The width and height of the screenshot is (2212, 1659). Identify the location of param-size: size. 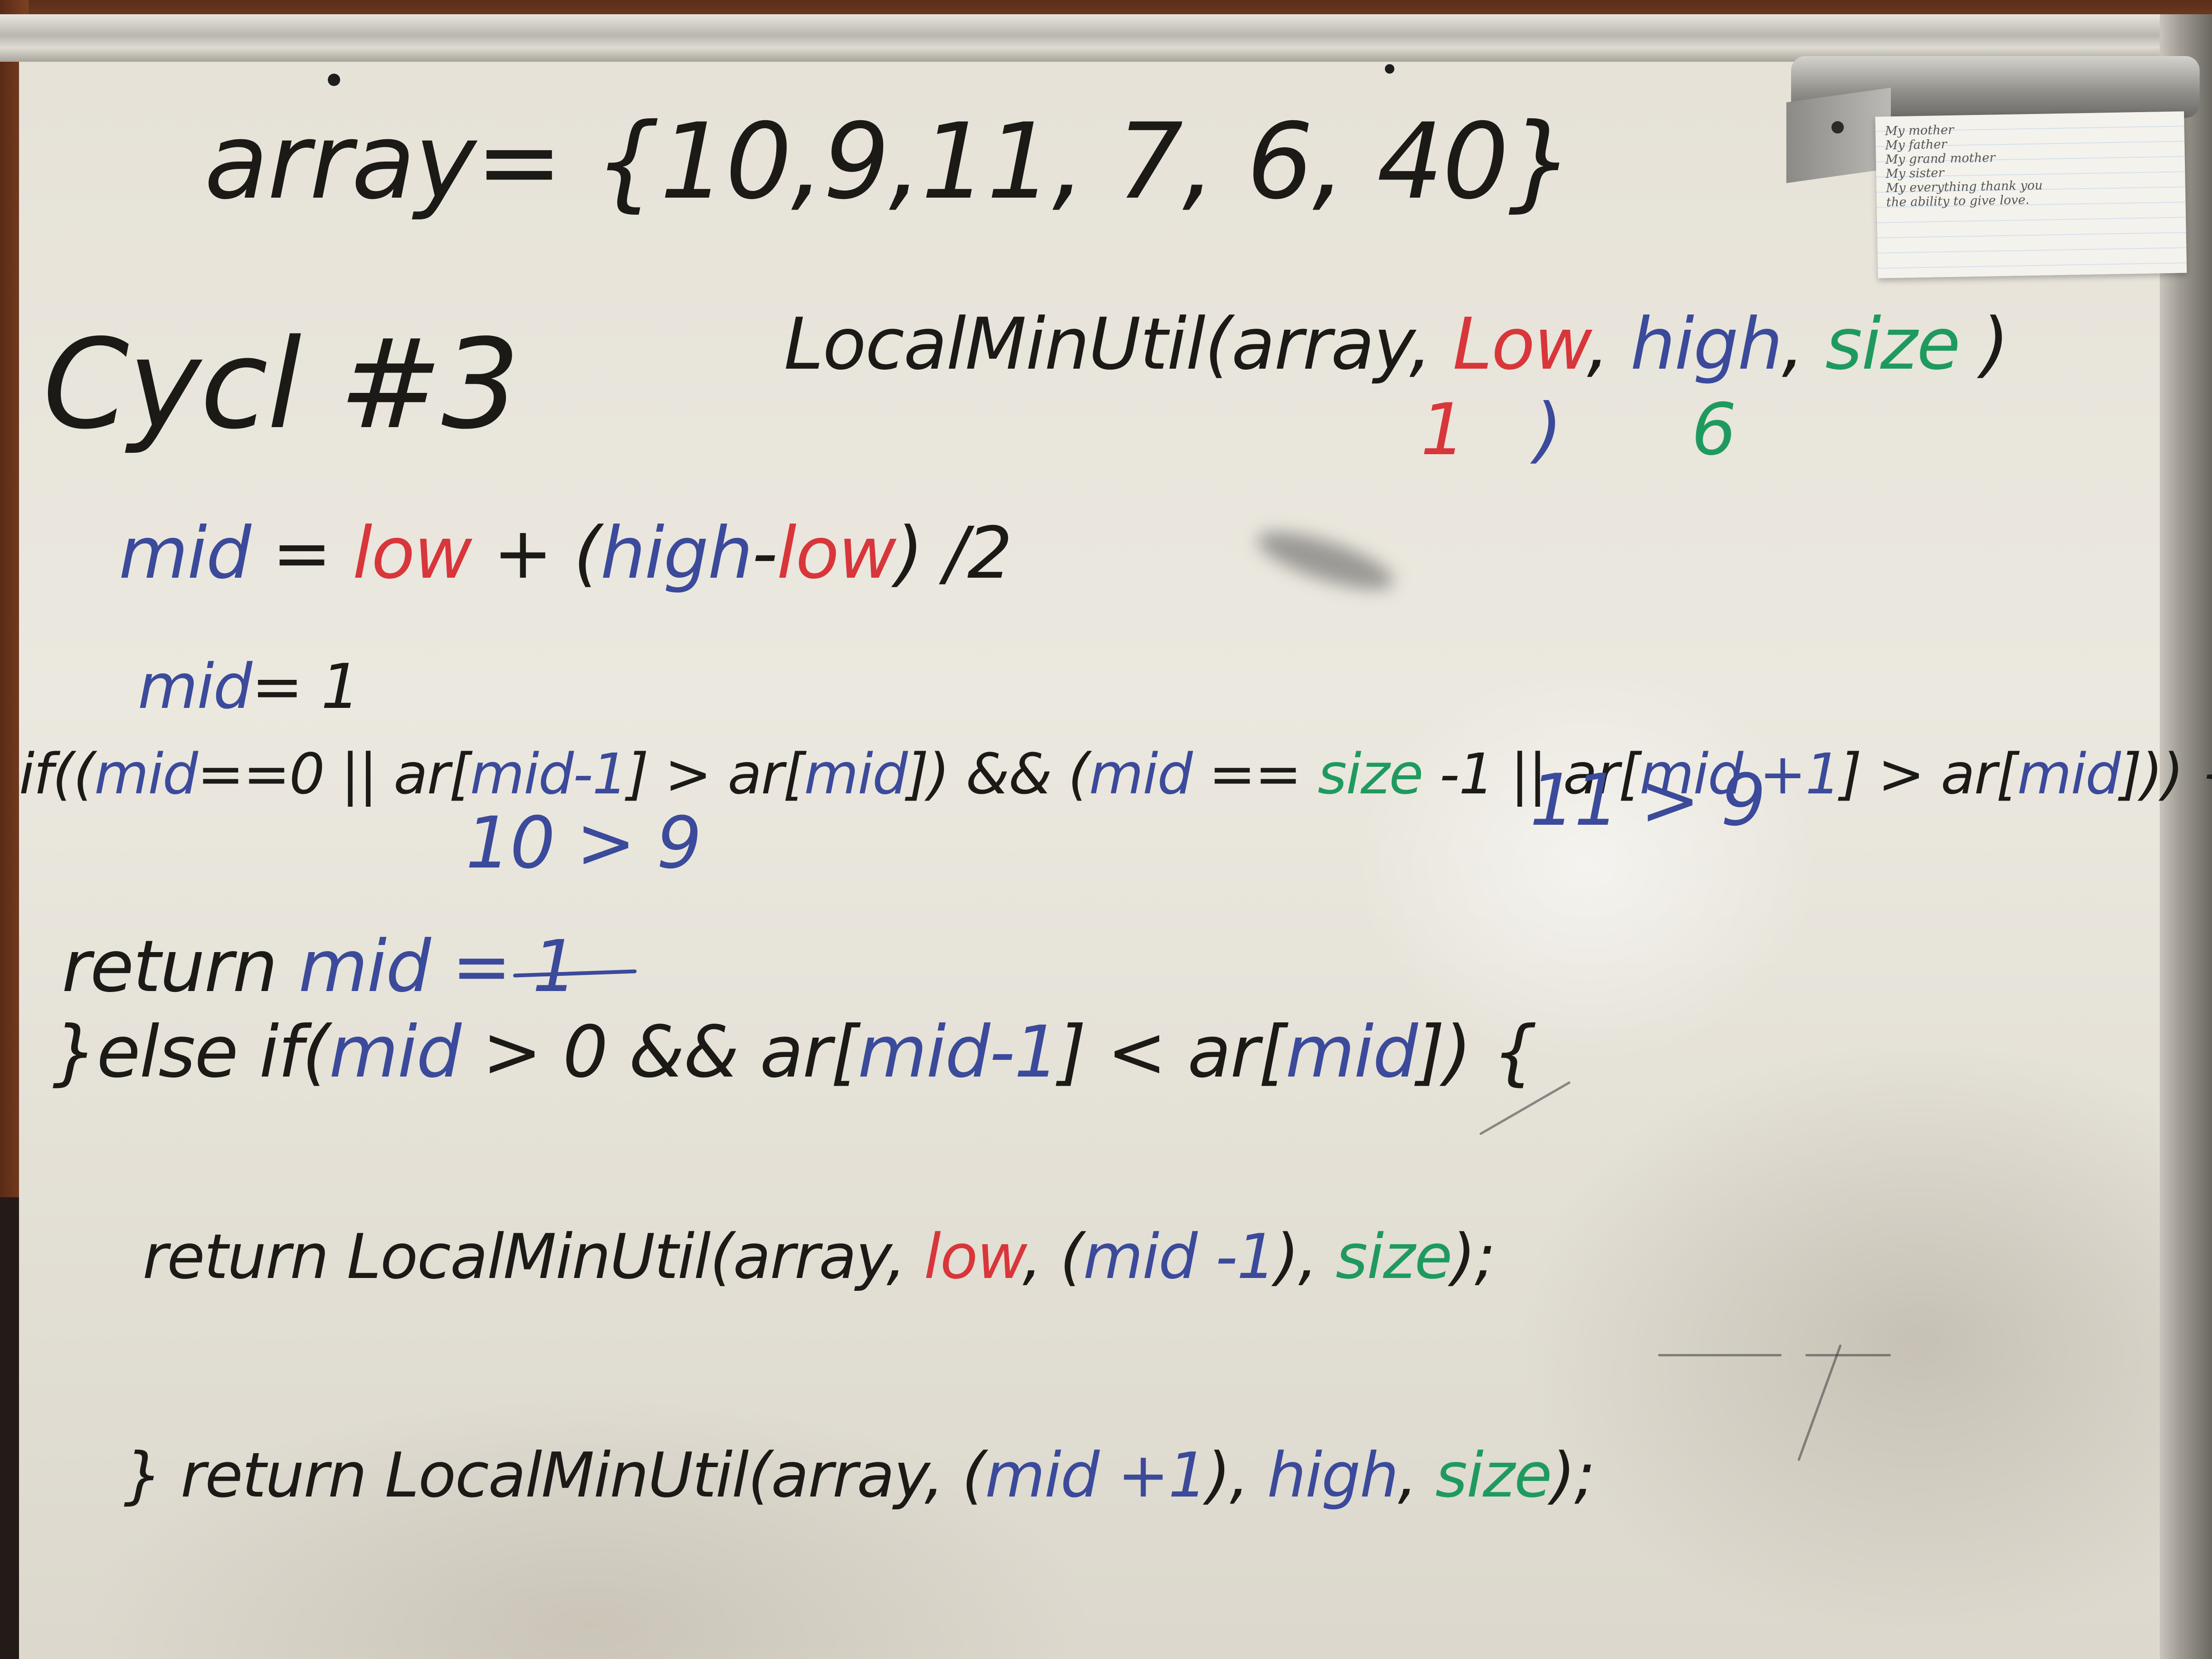
(1893, 345).